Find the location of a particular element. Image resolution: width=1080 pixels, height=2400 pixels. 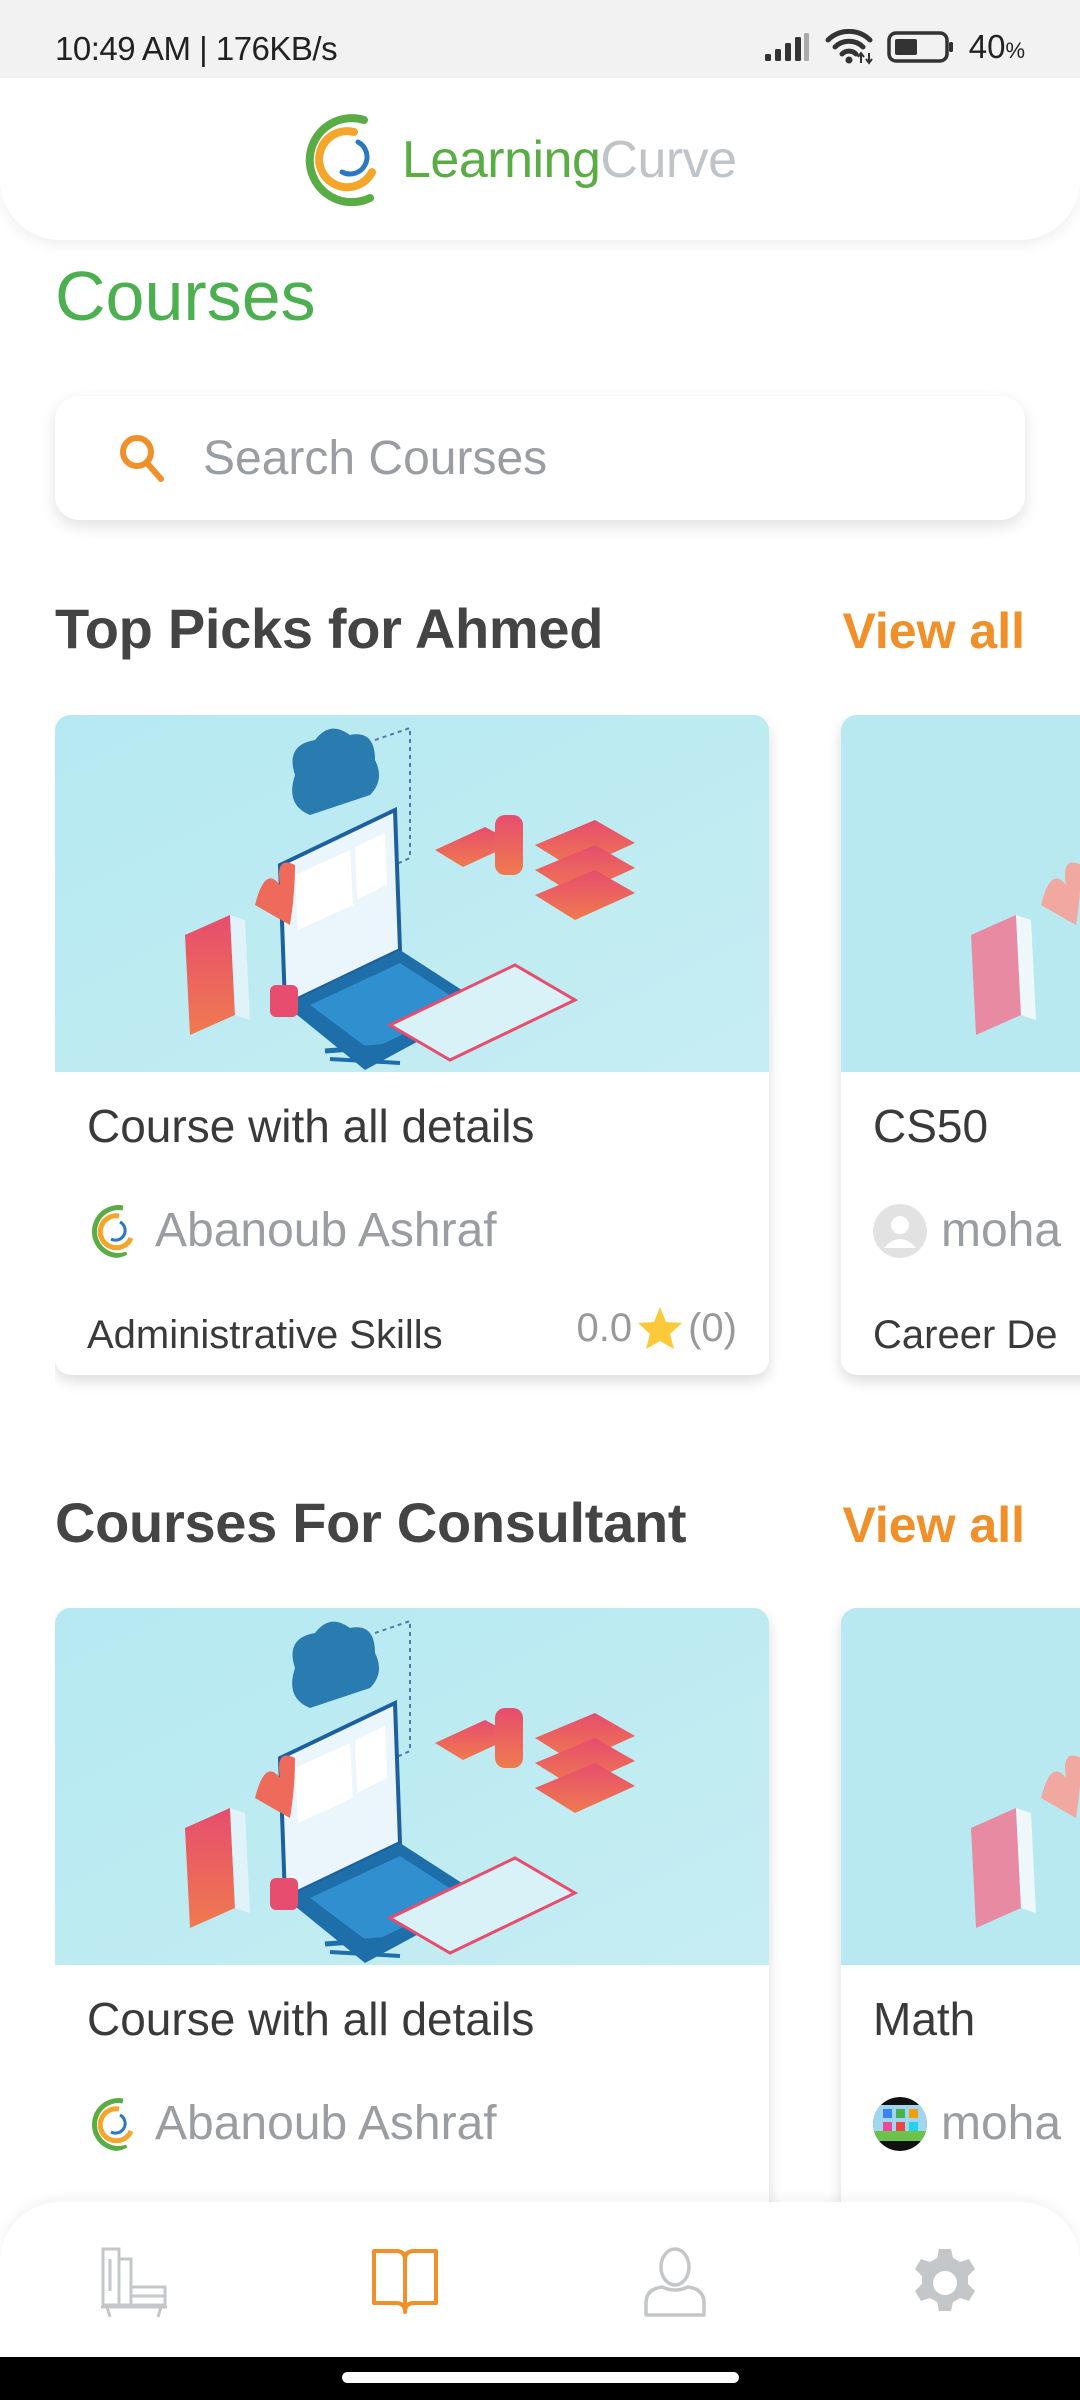

section-header-top-picks: Top Picks for Ahmed View all is located at coordinates (540, 628).